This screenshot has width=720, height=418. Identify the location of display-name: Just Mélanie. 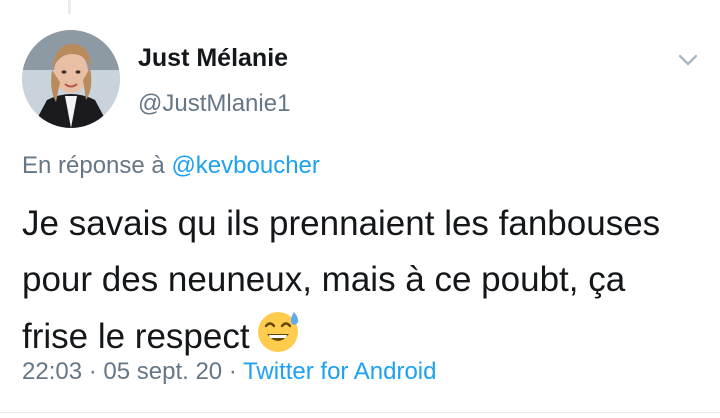
(213, 58).